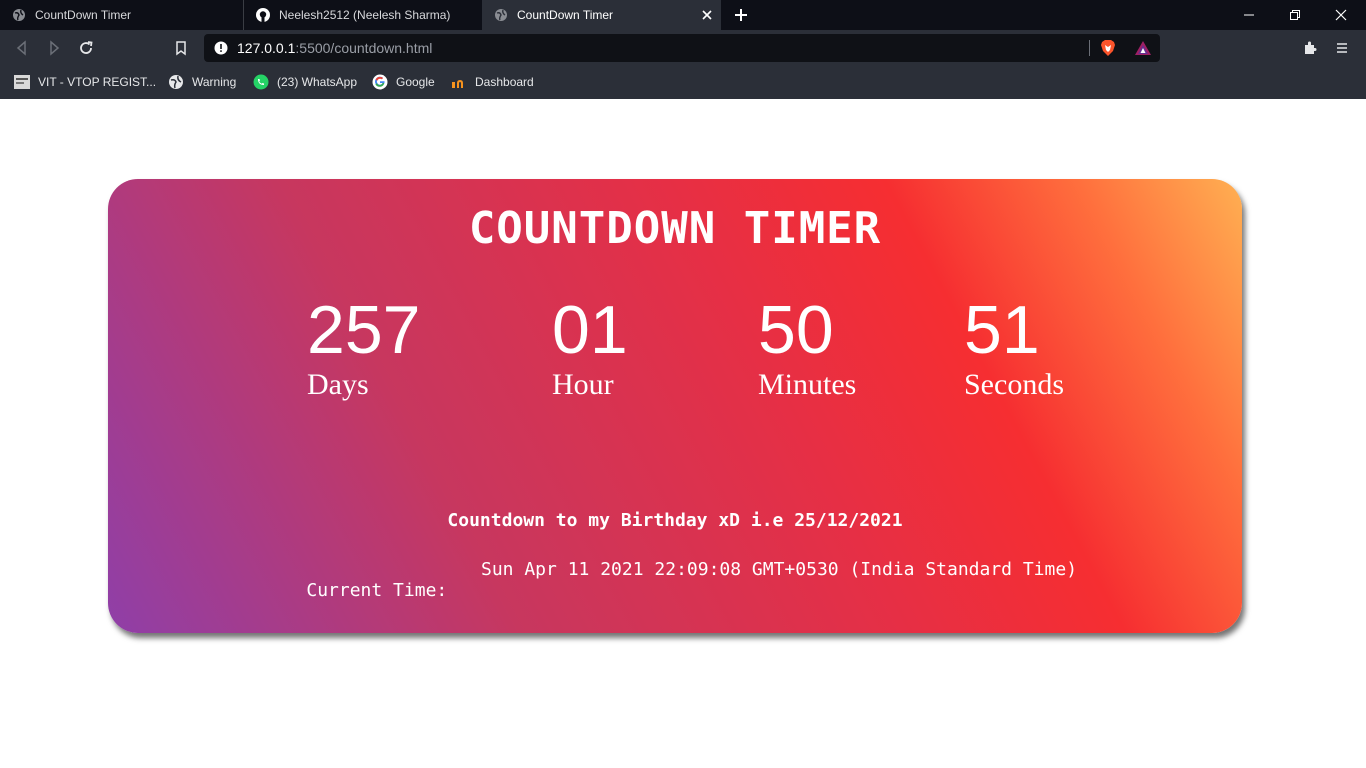  I want to click on new-tab-icon, so click(741, 15).